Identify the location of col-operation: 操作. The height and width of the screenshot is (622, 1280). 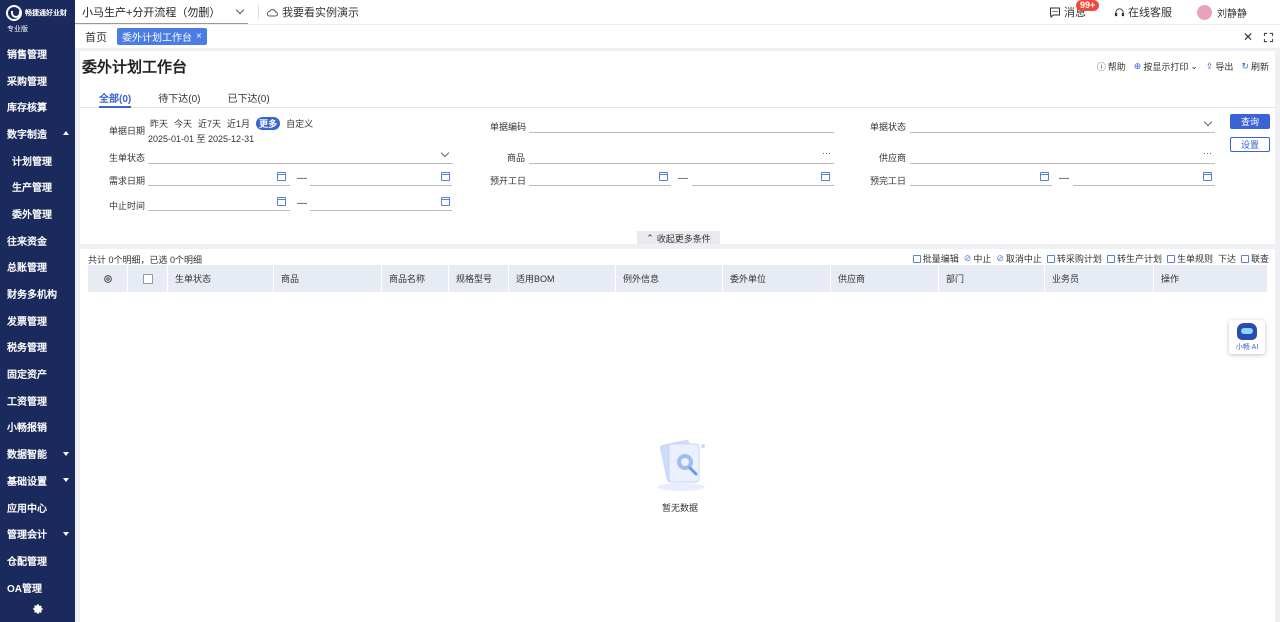
(1205, 278).